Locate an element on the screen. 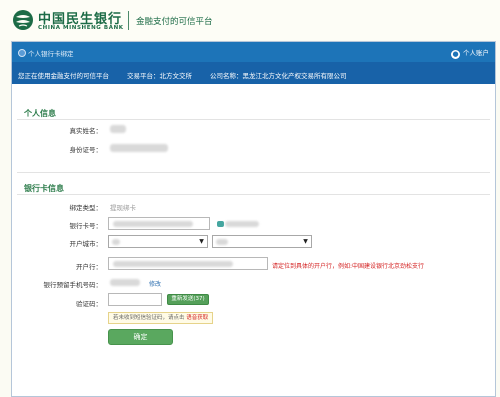 The height and width of the screenshot is (397, 500). sms-notice: 若未收到短信验证码，请点击 语音获取 is located at coordinates (161, 318).